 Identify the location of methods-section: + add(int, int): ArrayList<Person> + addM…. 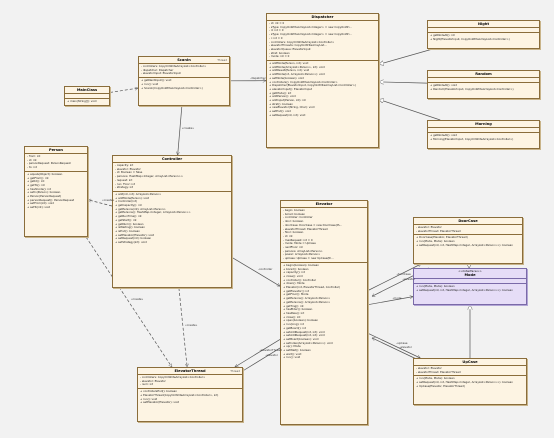
(172, 218).